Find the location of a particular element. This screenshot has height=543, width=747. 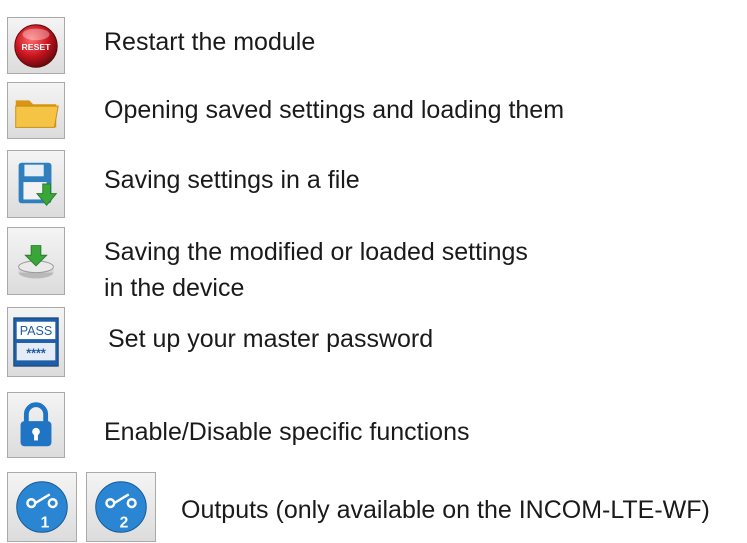

save-to-device-description-line1: Saving the modified or loaded settings is located at coordinates (316, 252).